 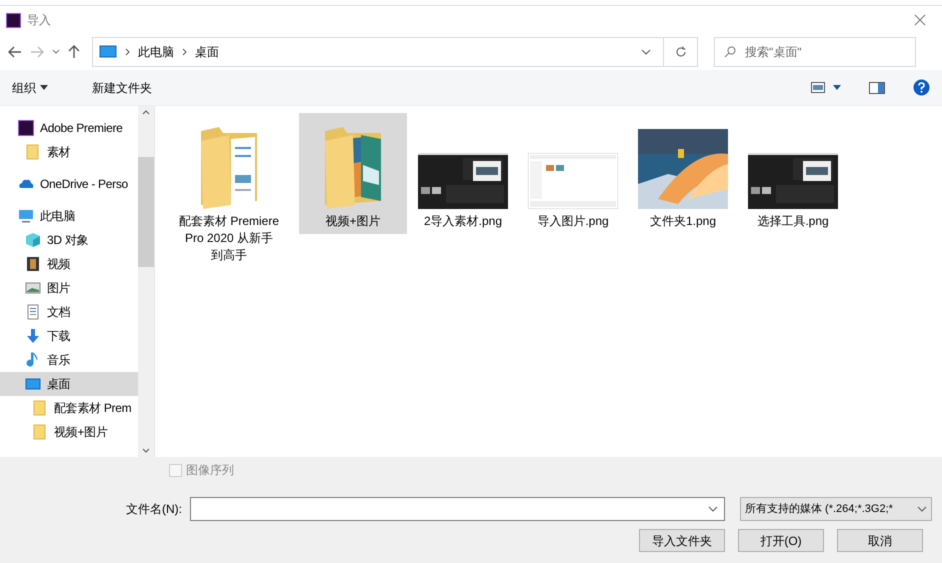 I want to click on breadcrumb: 此电脑, so click(x=156, y=52).